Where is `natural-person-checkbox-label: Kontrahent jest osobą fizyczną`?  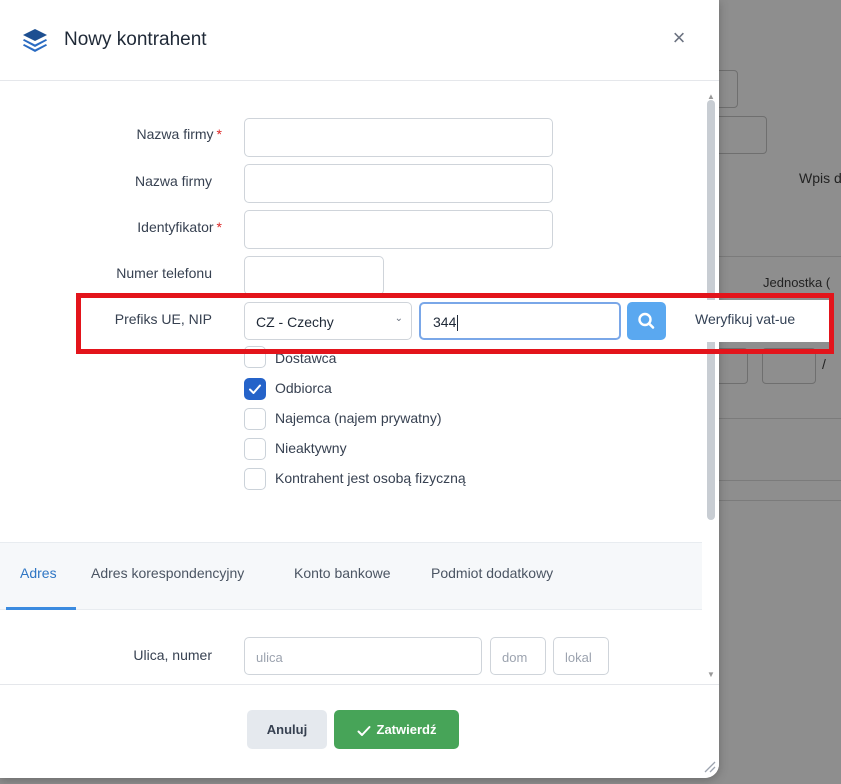
natural-person-checkbox-label: Kontrahent jest osobą fizyczną is located at coordinates (370, 478).